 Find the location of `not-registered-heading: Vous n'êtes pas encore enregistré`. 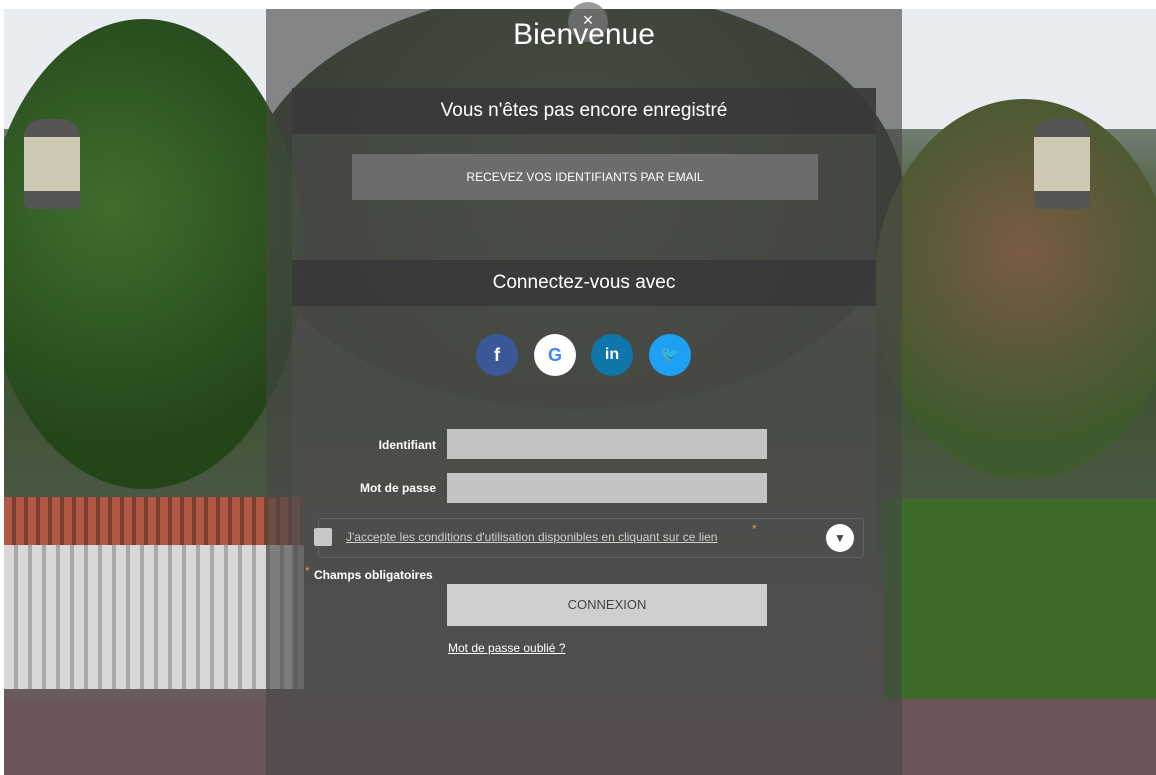

not-registered-heading: Vous n'êtes pas encore enregistré is located at coordinates (584, 111).